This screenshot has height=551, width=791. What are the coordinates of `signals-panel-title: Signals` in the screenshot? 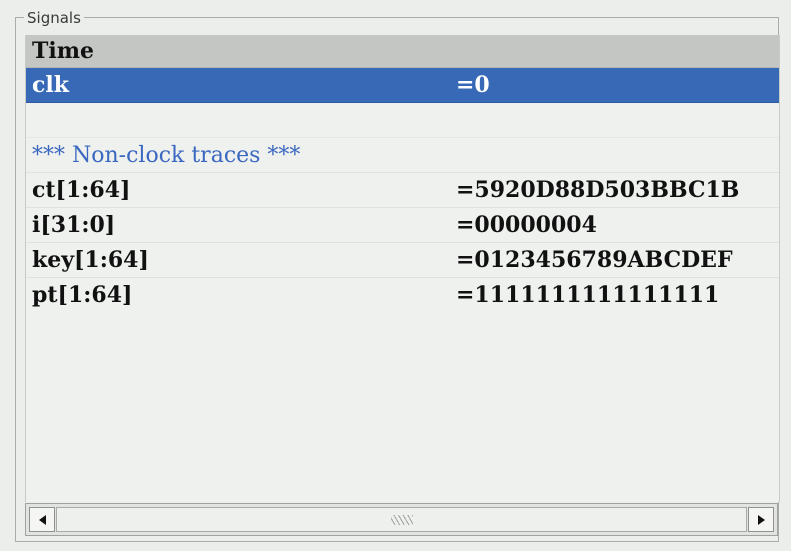 It's located at (54, 18).